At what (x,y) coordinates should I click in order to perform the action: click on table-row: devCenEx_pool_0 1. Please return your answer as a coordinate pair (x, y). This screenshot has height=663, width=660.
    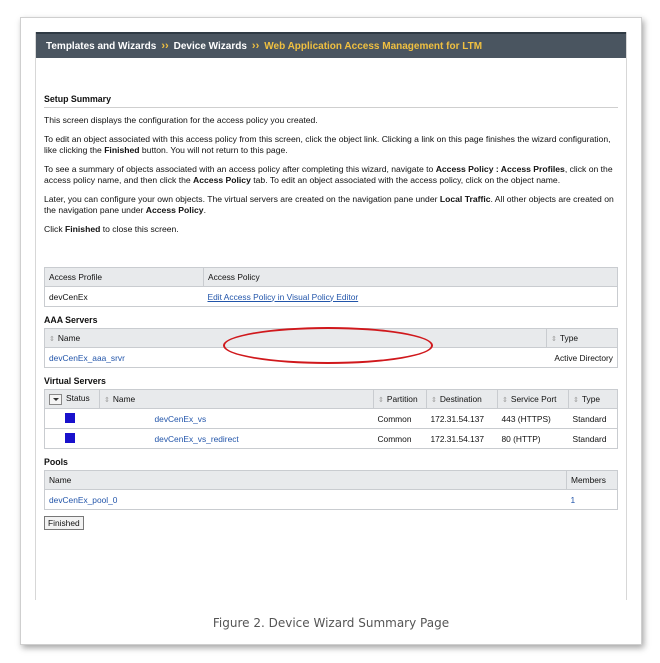
    Looking at the image, I should click on (331, 499).